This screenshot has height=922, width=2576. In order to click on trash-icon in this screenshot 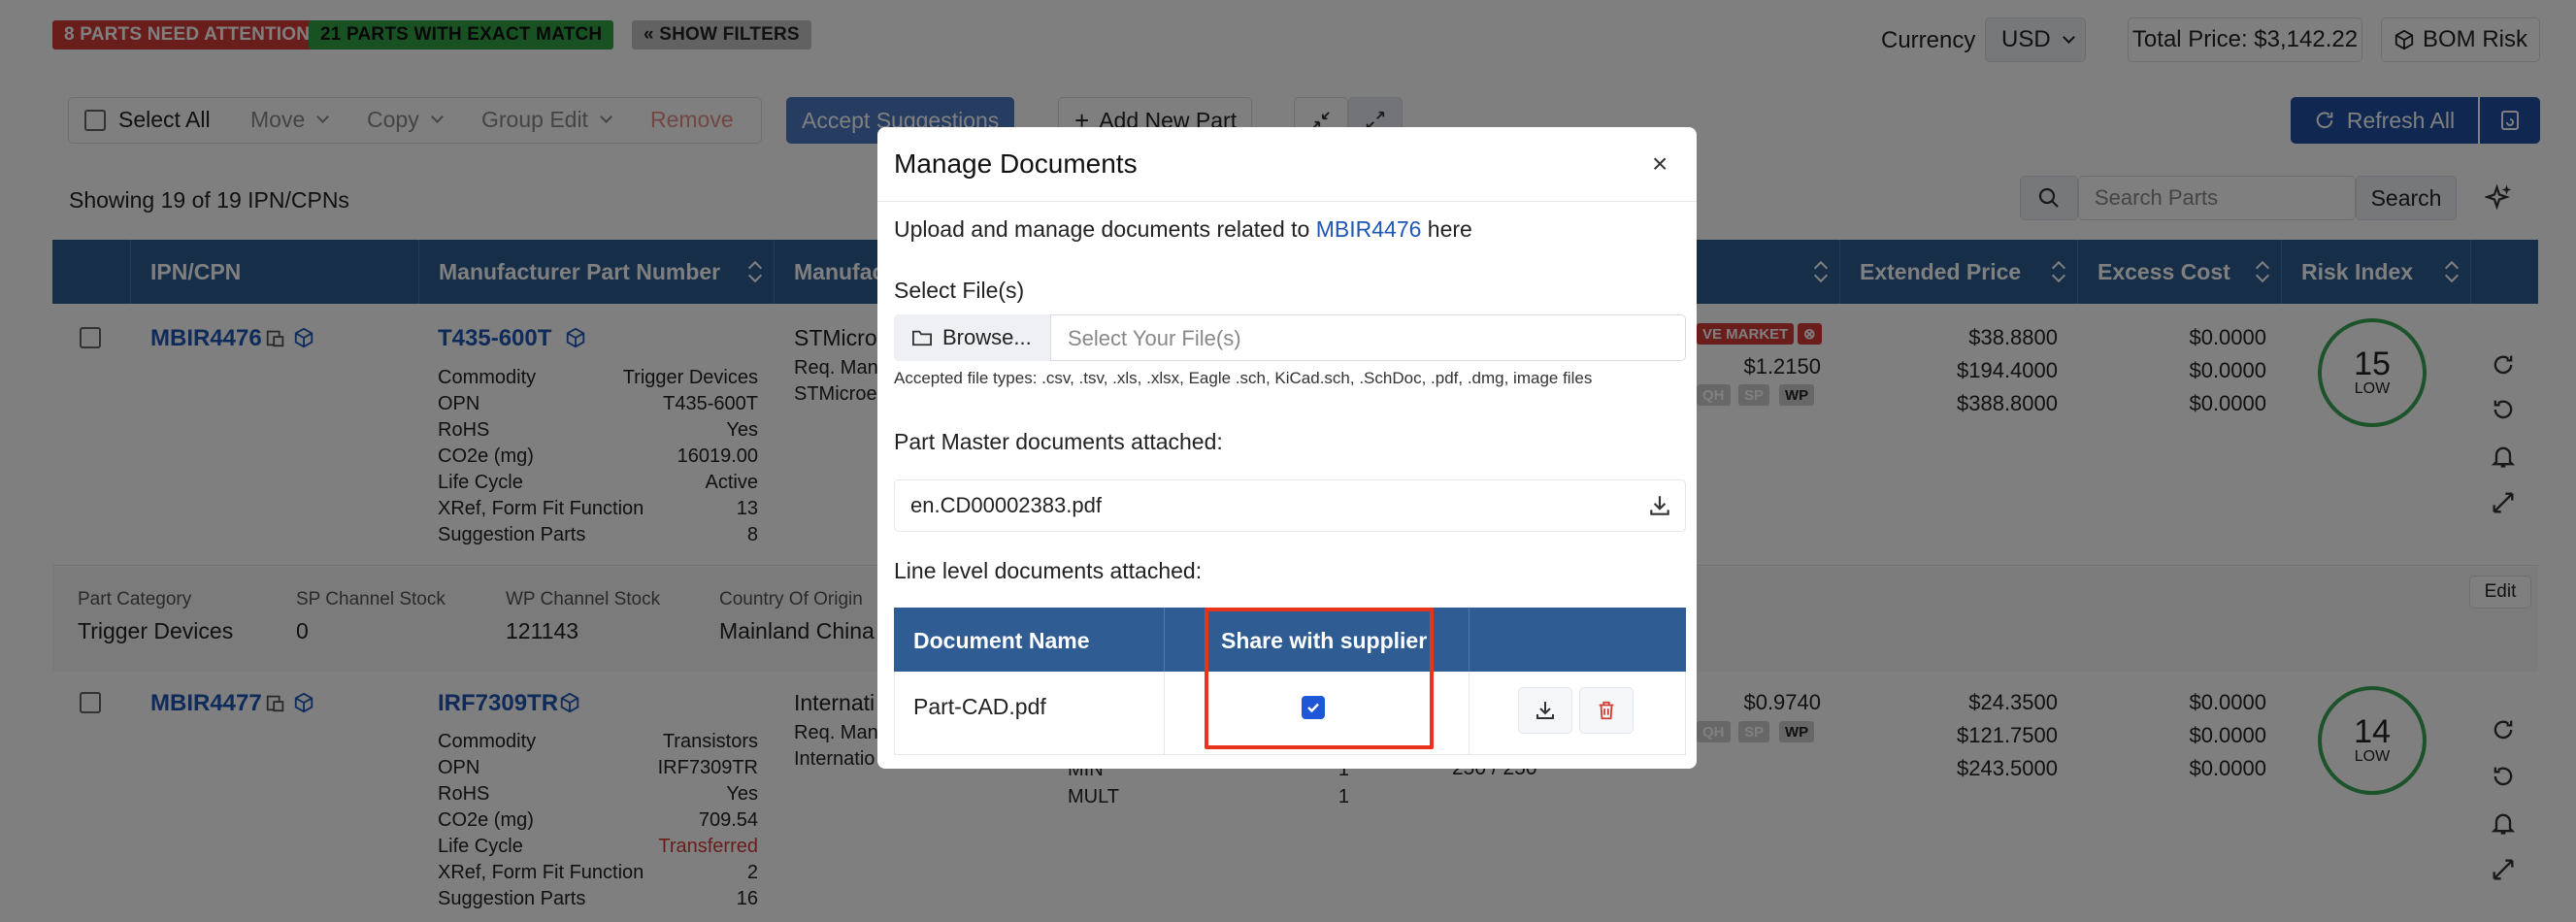, I will do `click(1606, 710)`.